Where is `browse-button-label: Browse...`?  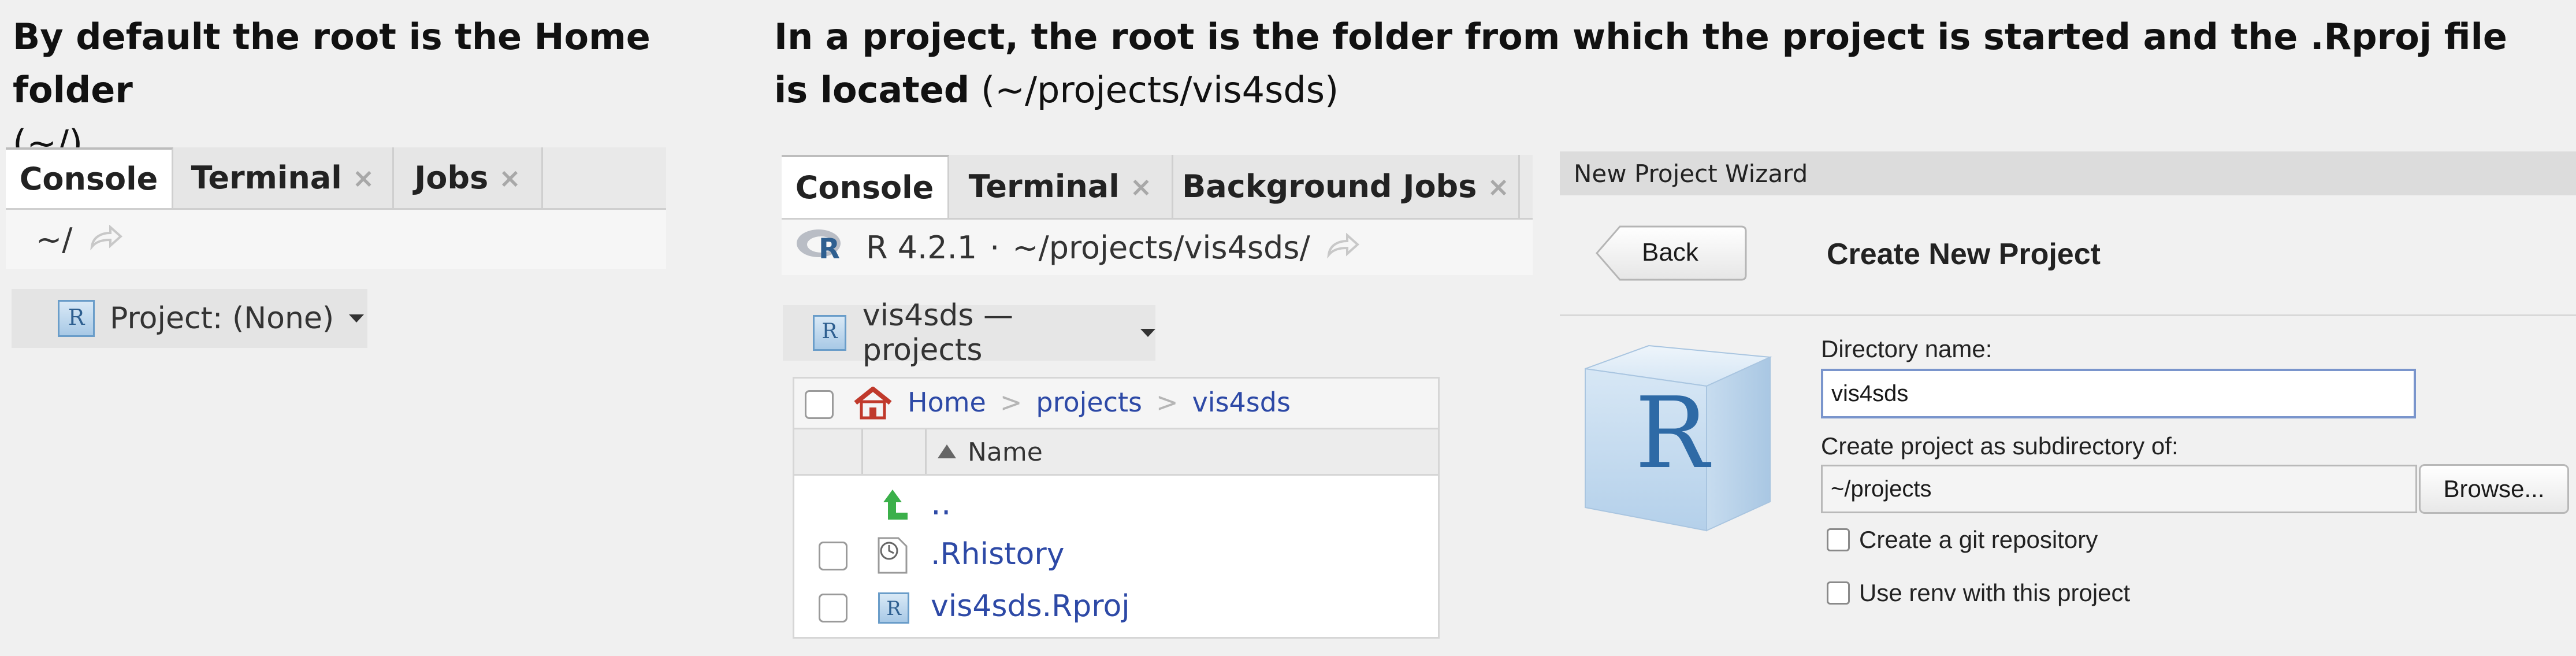 browse-button-label: Browse... is located at coordinates (2494, 489).